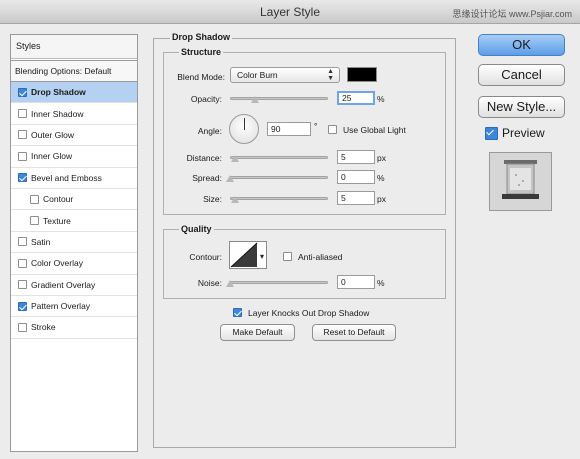  What do you see at coordinates (57, 263) in the screenshot?
I see `style-item-label: Color Overlay` at bounding box center [57, 263].